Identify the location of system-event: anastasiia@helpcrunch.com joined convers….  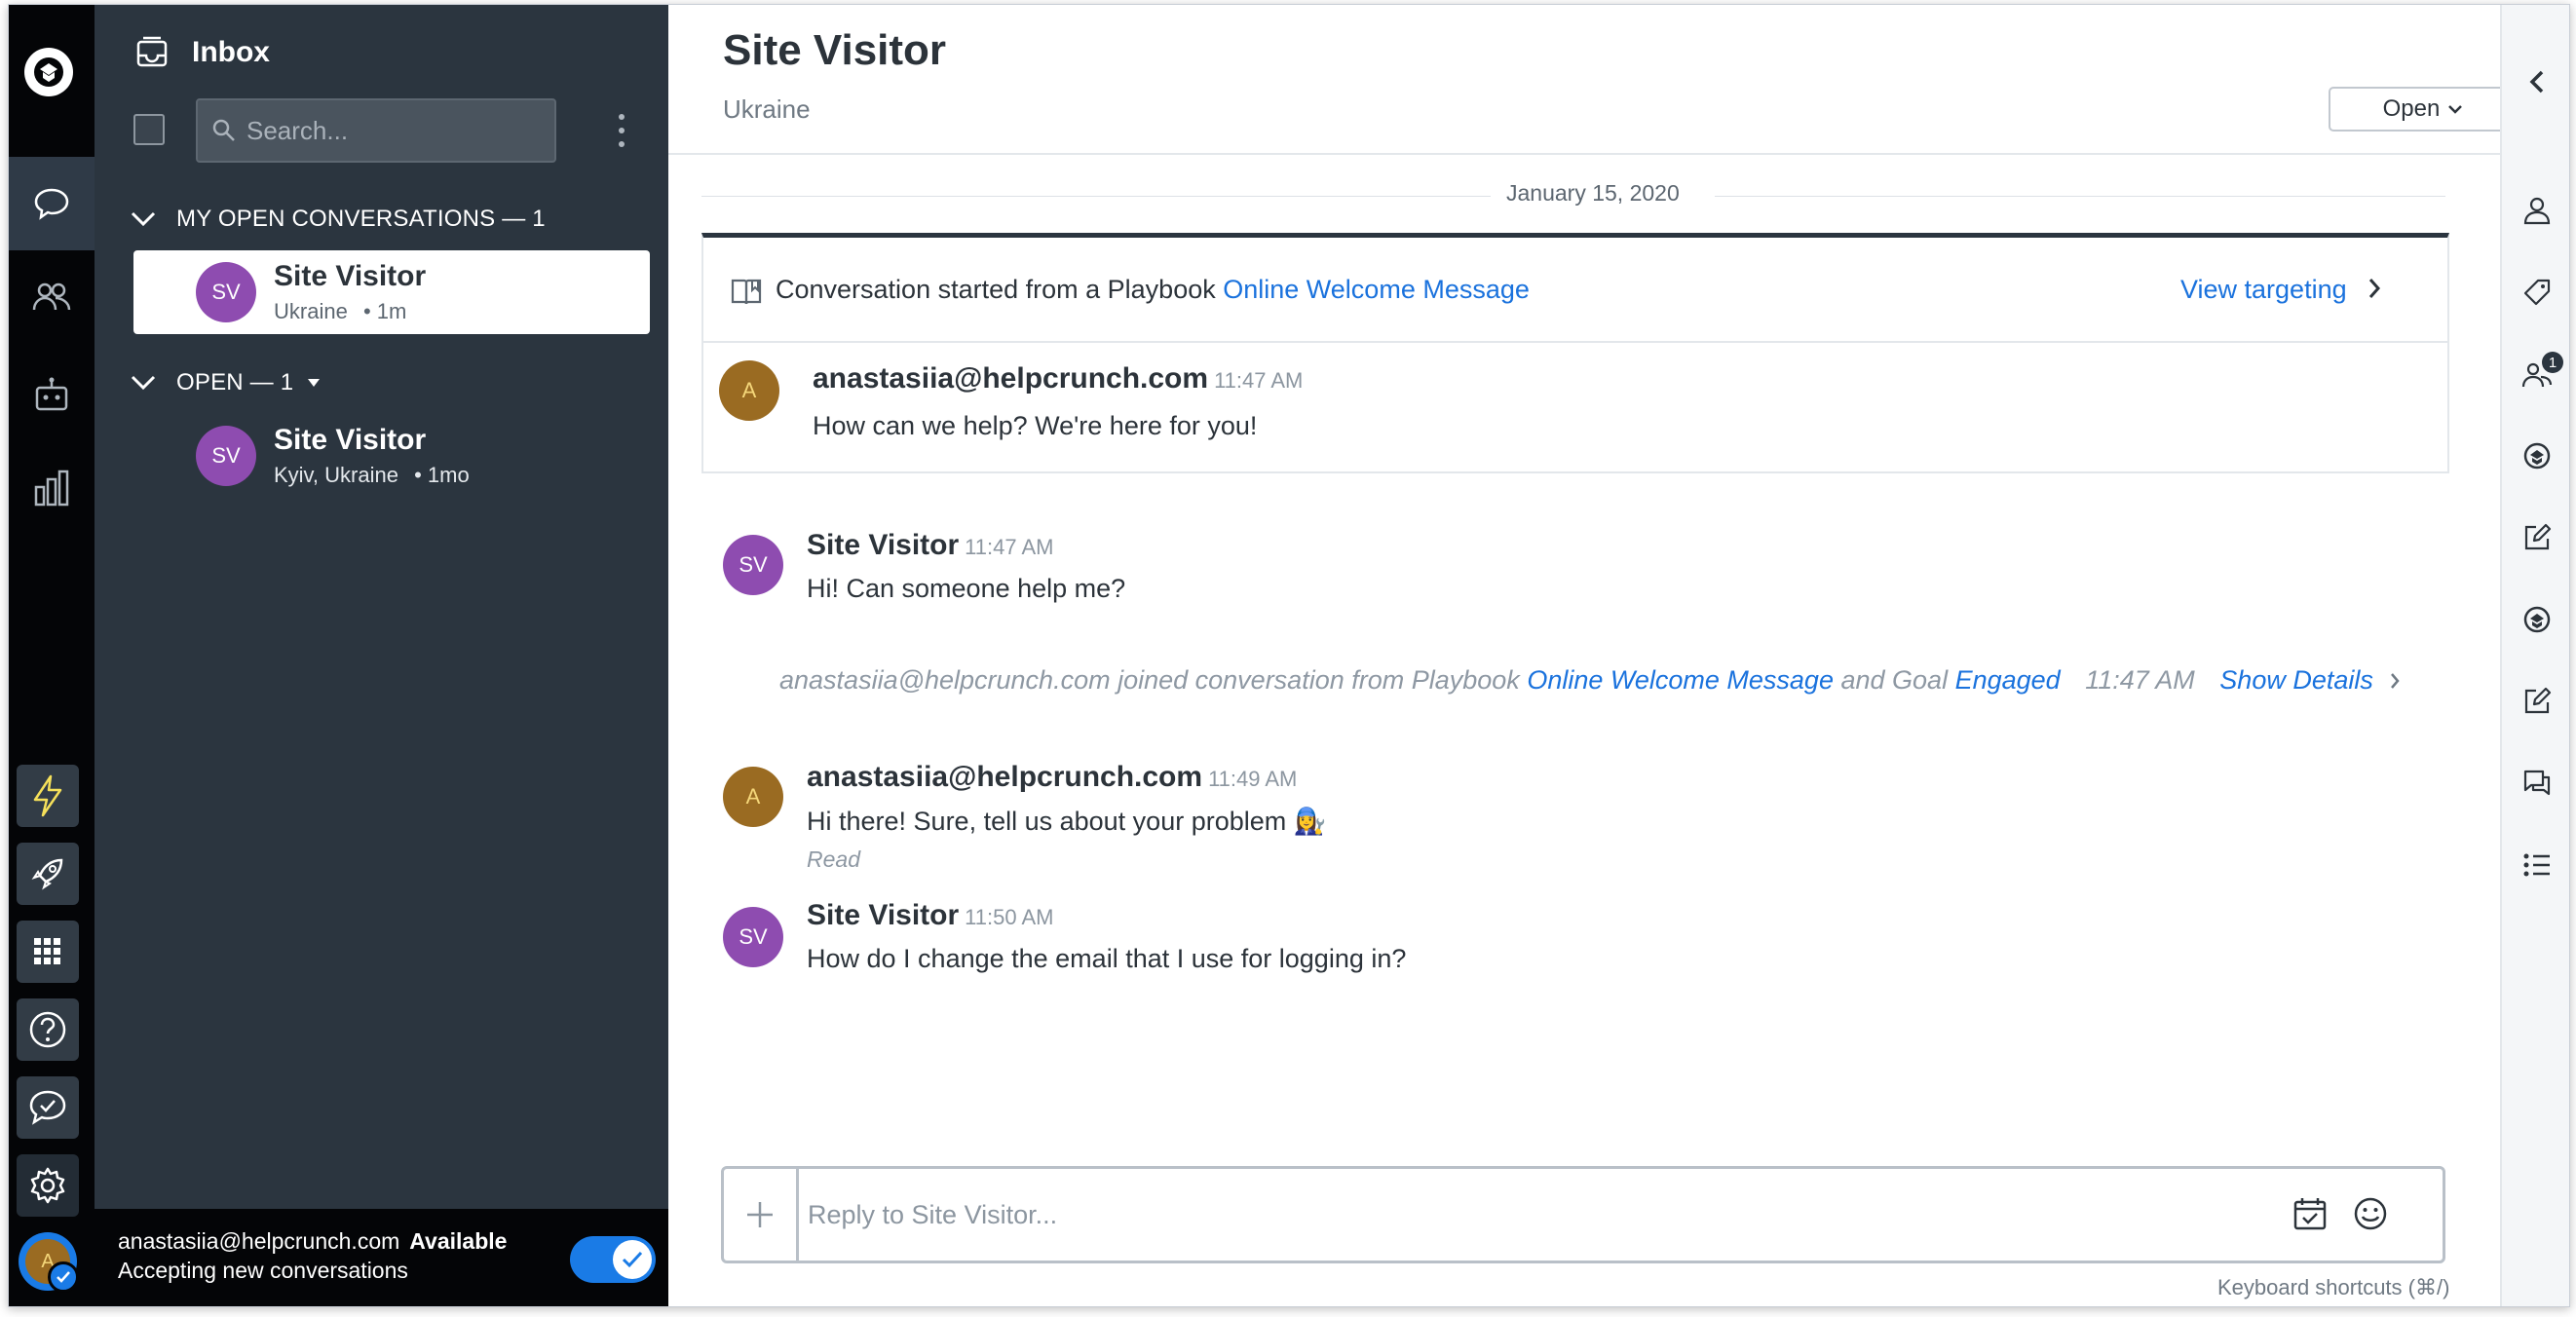
(1590, 680).